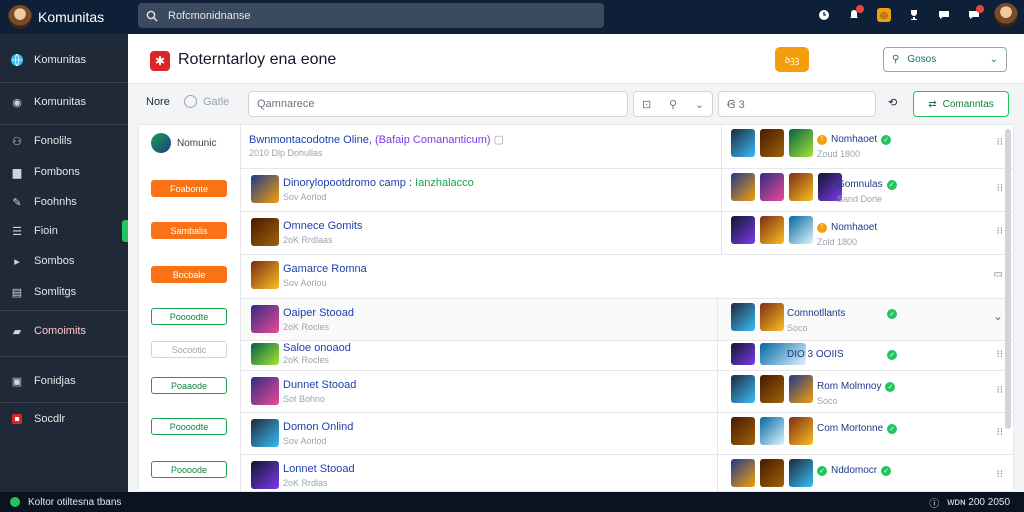  Describe the element at coordinates (998, 316) in the screenshot. I see `chevron-down-icon: ⌄` at that location.